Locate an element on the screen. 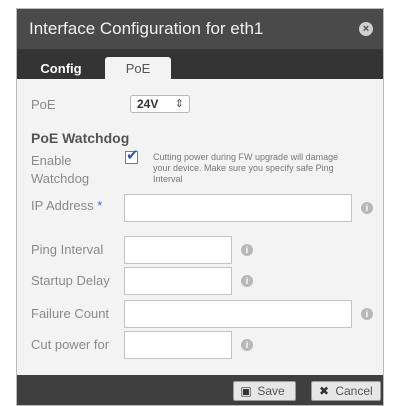 This screenshot has width=394, height=406. tab-bar: Config PoE is located at coordinates (200, 65).